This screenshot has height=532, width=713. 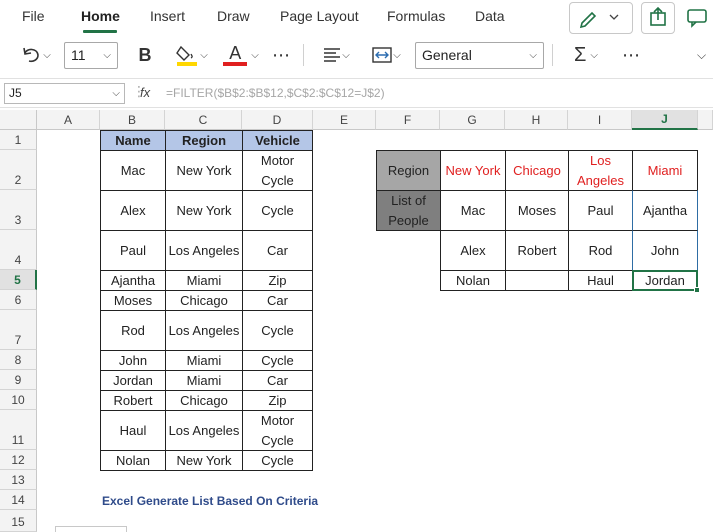 What do you see at coordinates (18, 480) in the screenshot?
I see `row-header-13: 13` at bounding box center [18, 480].